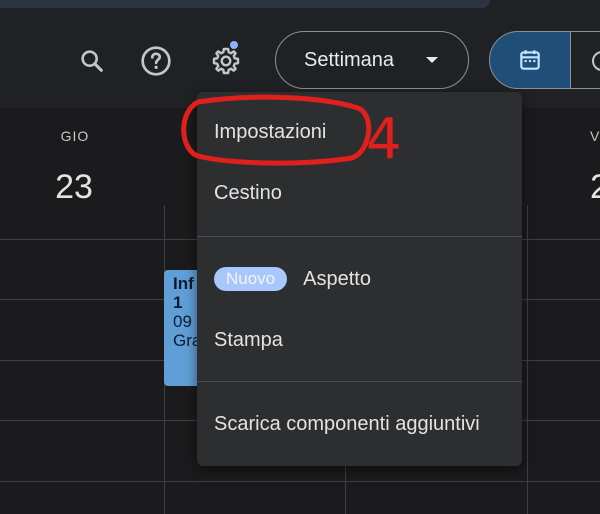 This screenshot has width=600, height=514. I want to click on menu-item-label: Stampa, so click(248, 339).